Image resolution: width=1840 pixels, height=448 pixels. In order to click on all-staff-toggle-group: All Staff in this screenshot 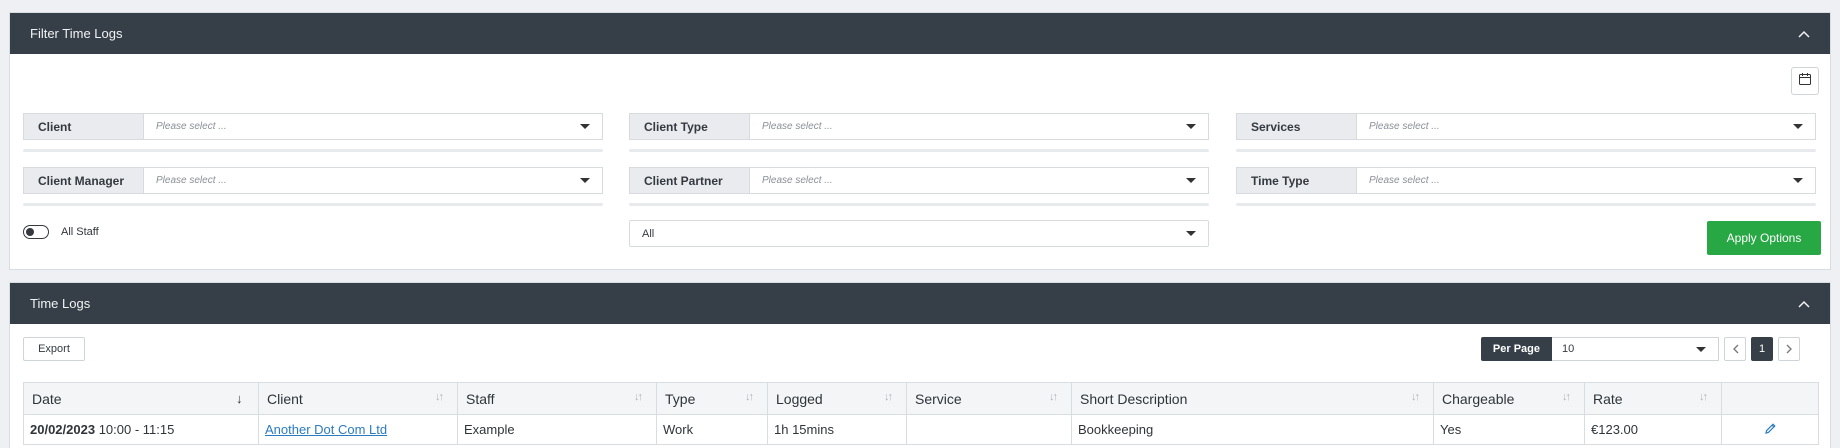, I will do `click(61, 232)`.